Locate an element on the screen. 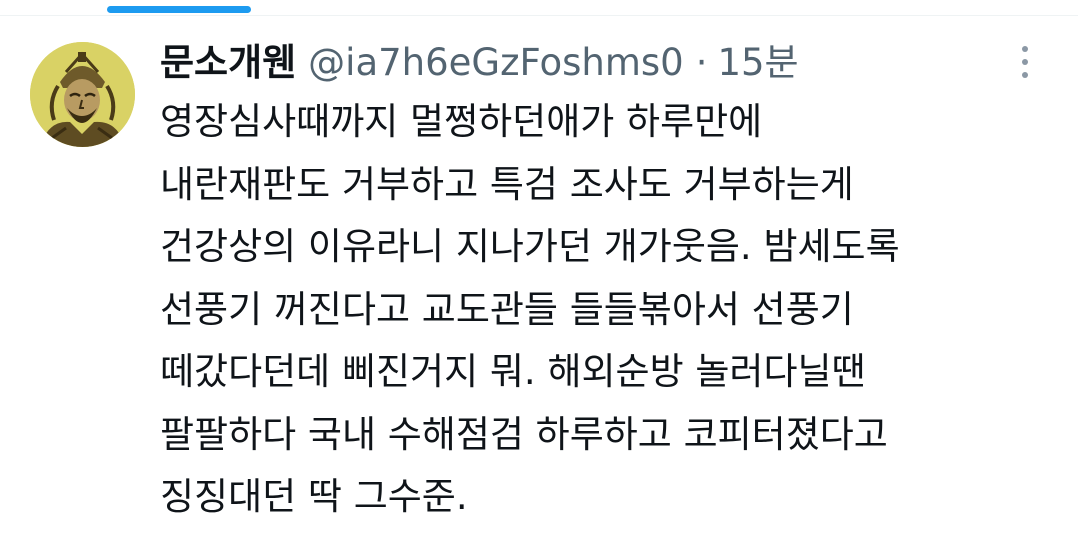 The width and height of the screenshot is (1078, 534). tweet-text-line: 선풍기 꺼진다고 교도관들 들들볶아서 선풍기 is located at coordinates (507, 309).